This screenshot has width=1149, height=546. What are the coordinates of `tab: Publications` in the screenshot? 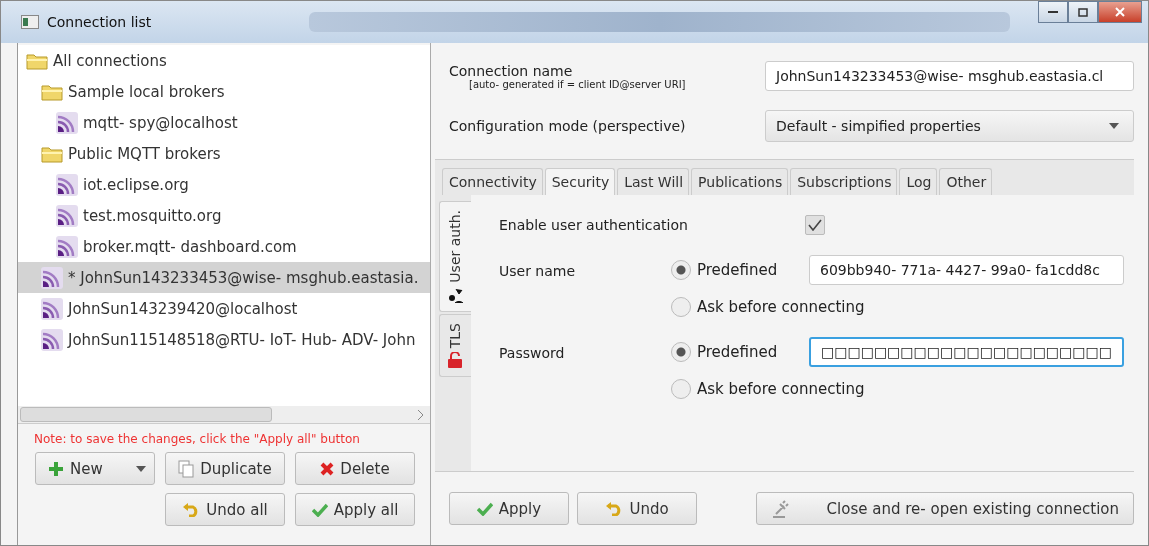 It's located at (740, 181).